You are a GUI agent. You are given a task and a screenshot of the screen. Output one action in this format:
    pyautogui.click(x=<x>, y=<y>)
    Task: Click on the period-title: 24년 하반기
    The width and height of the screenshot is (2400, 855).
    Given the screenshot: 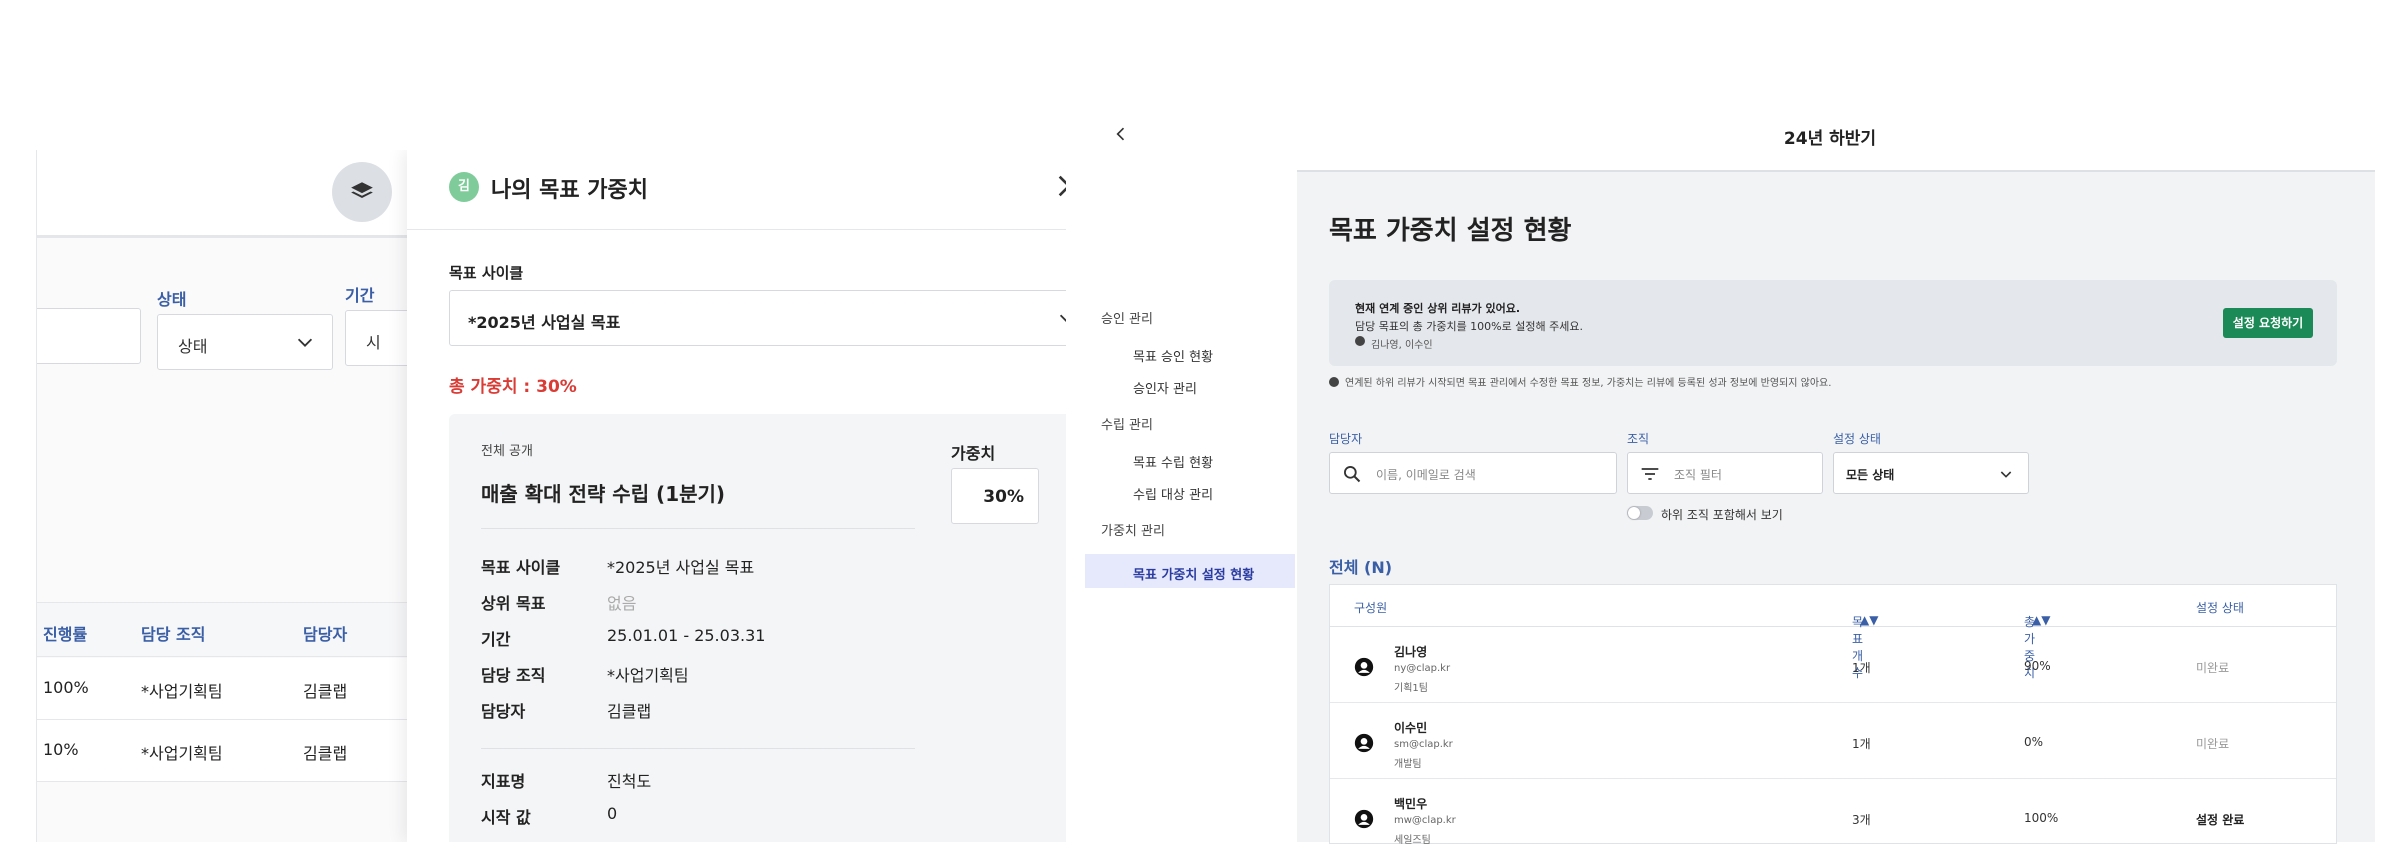 What is the action you would take?
    pyautogui.click(x=1830, y=139)
    